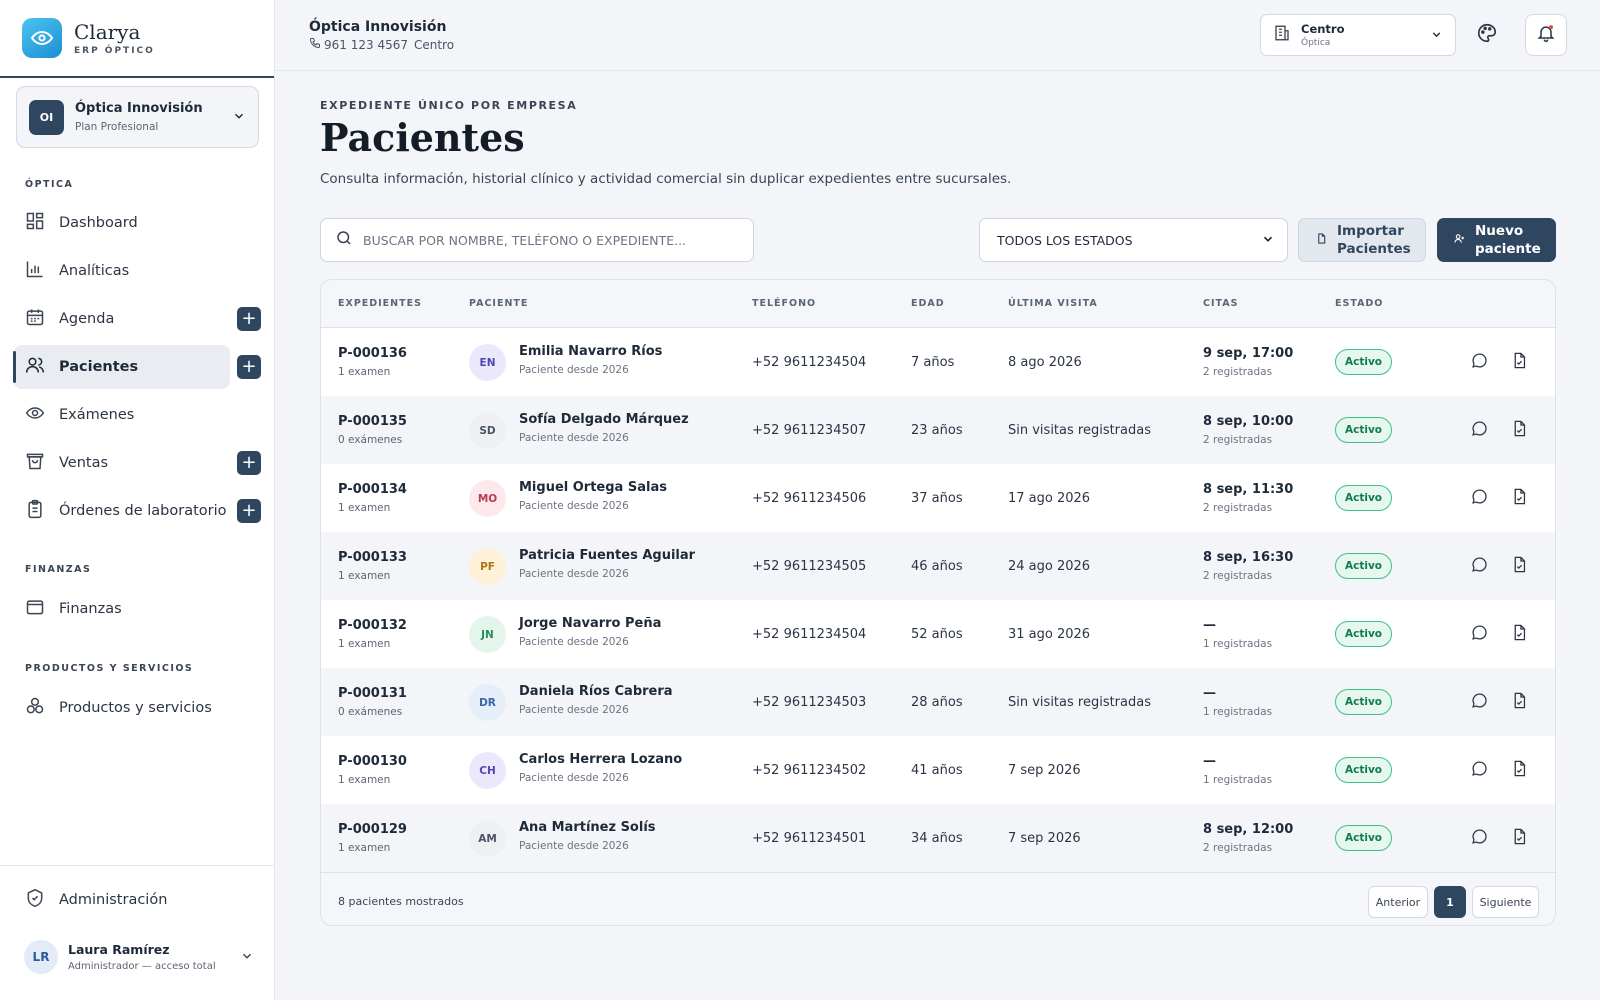 Image resolution: width=1600 pixels, height=1000 pixels. I want to click on company-plan: Plan Profesional, so click(117, 127).